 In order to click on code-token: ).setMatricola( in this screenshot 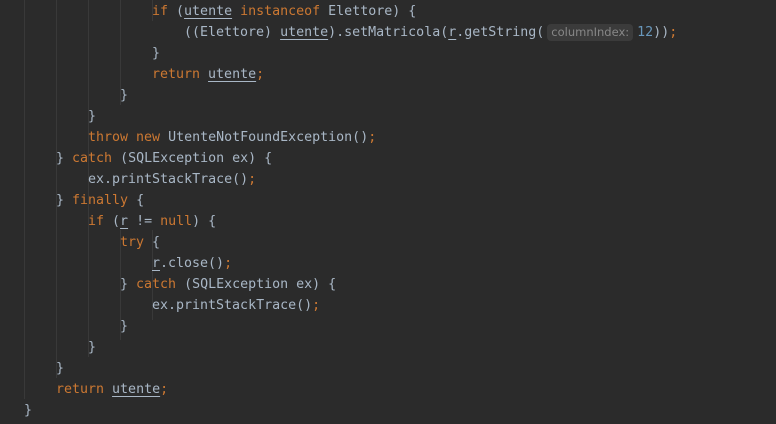, I will do `click(388, 32)`.